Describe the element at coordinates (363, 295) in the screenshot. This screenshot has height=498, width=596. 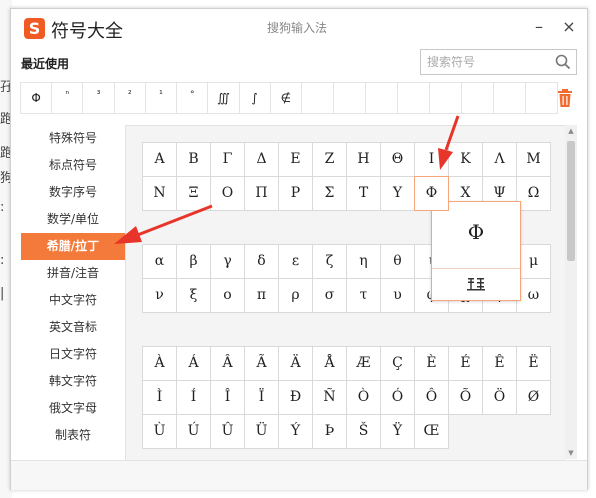
I see `symbol-cell: τ` at that location.